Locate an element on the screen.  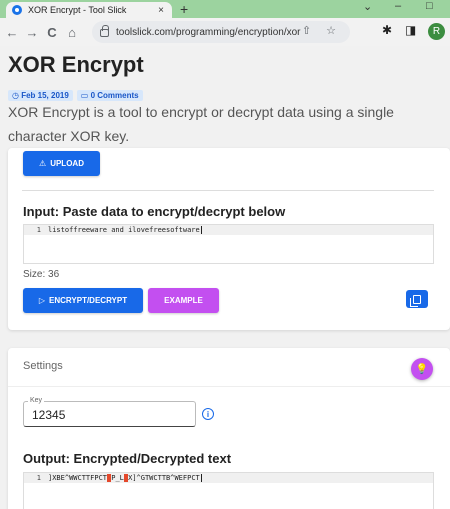
input-line-number: 1 is located at coordinates (38, 230).